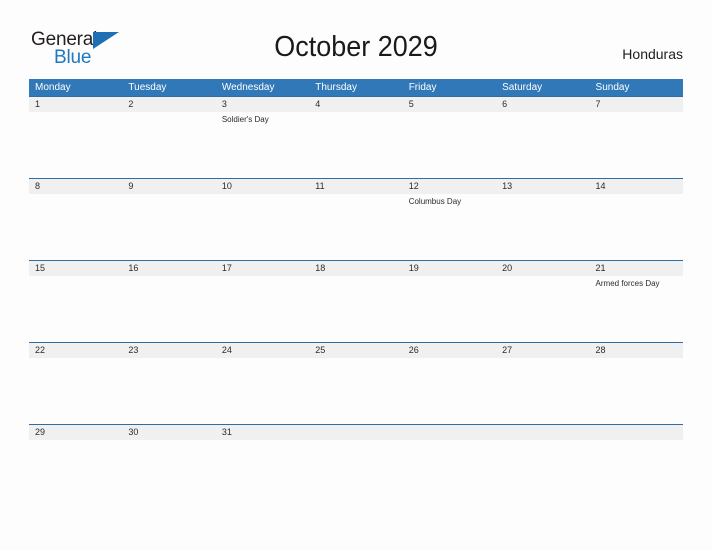  What do you see at coordinates (168, 186) in the screenshot?
I see `day-number: 9` at bounding box center [168, 186].